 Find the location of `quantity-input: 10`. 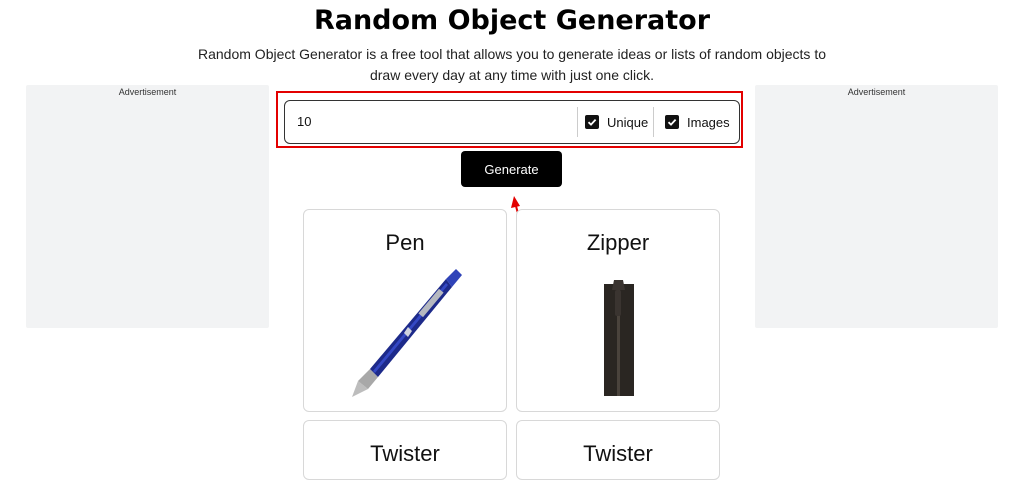

quantity-input: 10 is located at coordinates (304, 122).